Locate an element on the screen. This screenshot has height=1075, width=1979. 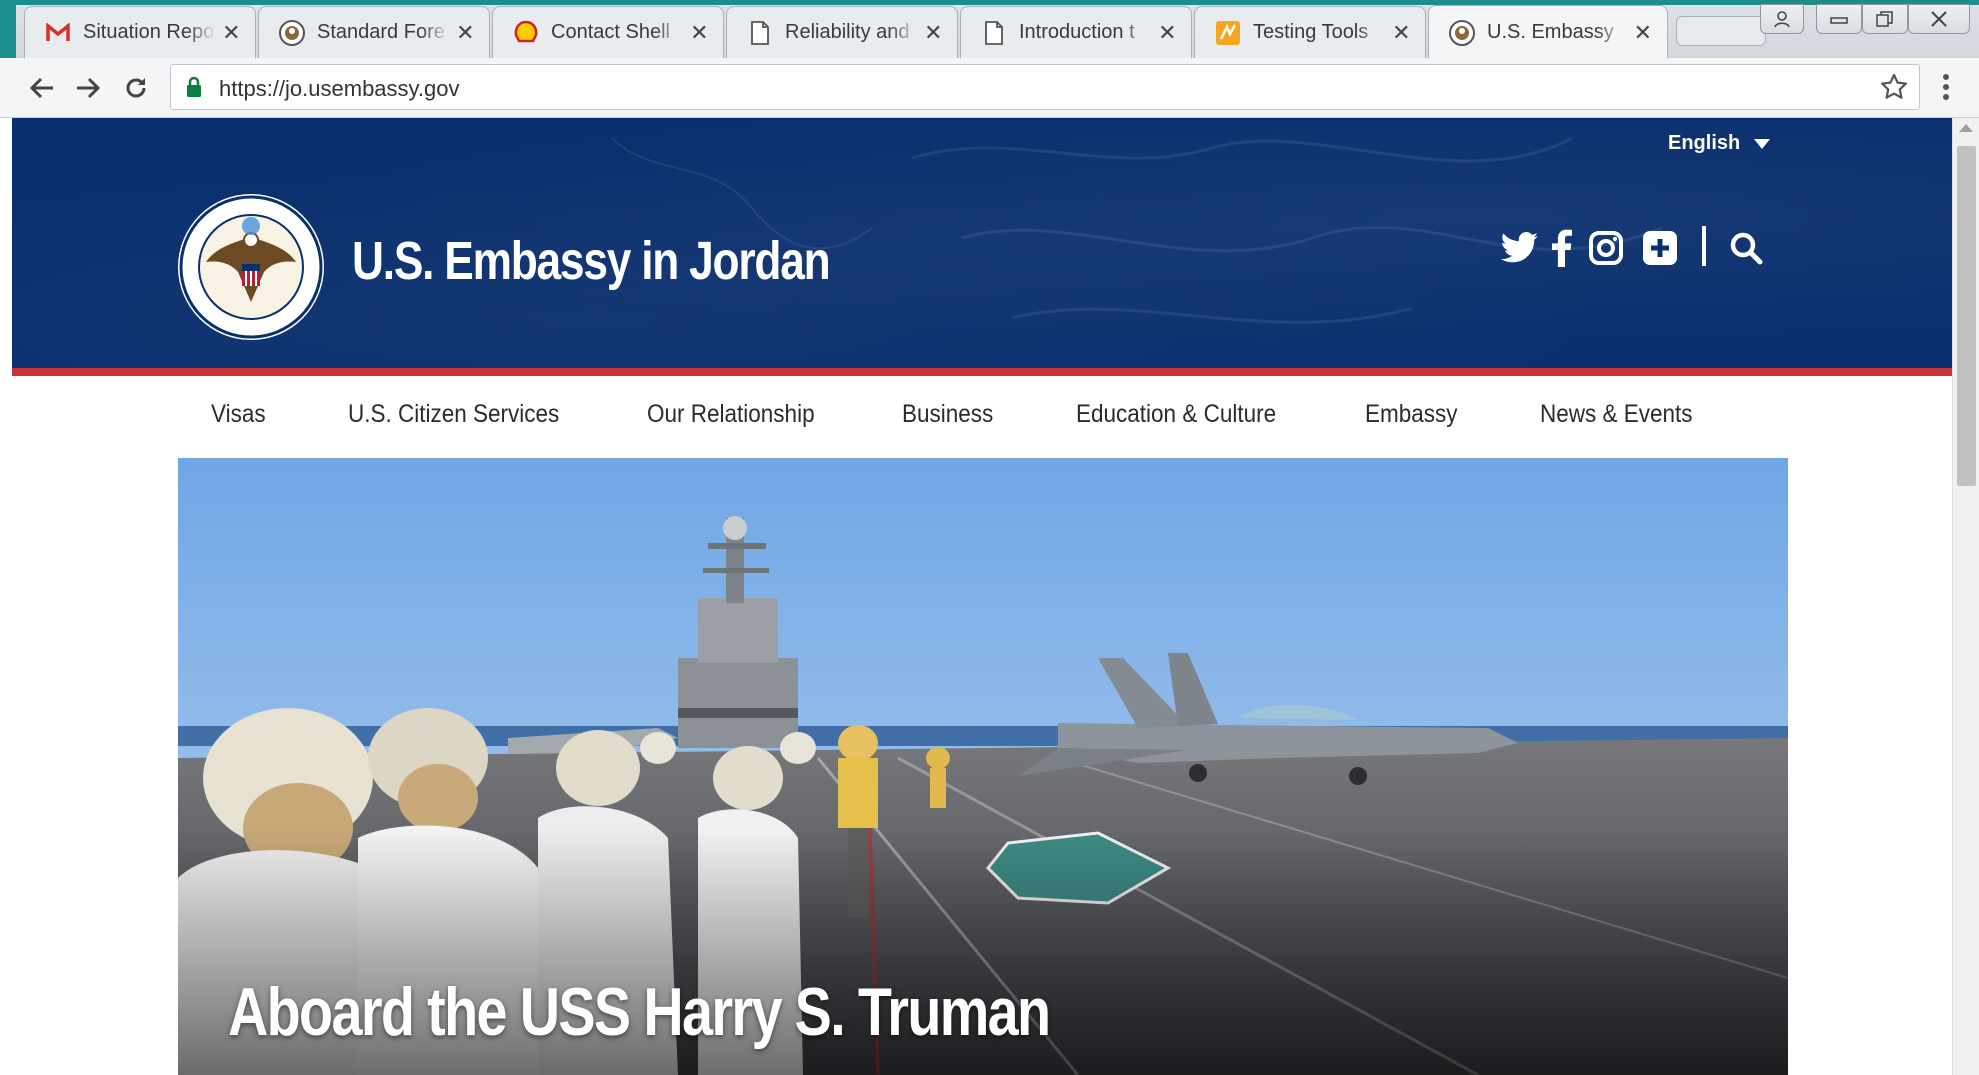
plus-icon is located at coordinates (1660, 248).